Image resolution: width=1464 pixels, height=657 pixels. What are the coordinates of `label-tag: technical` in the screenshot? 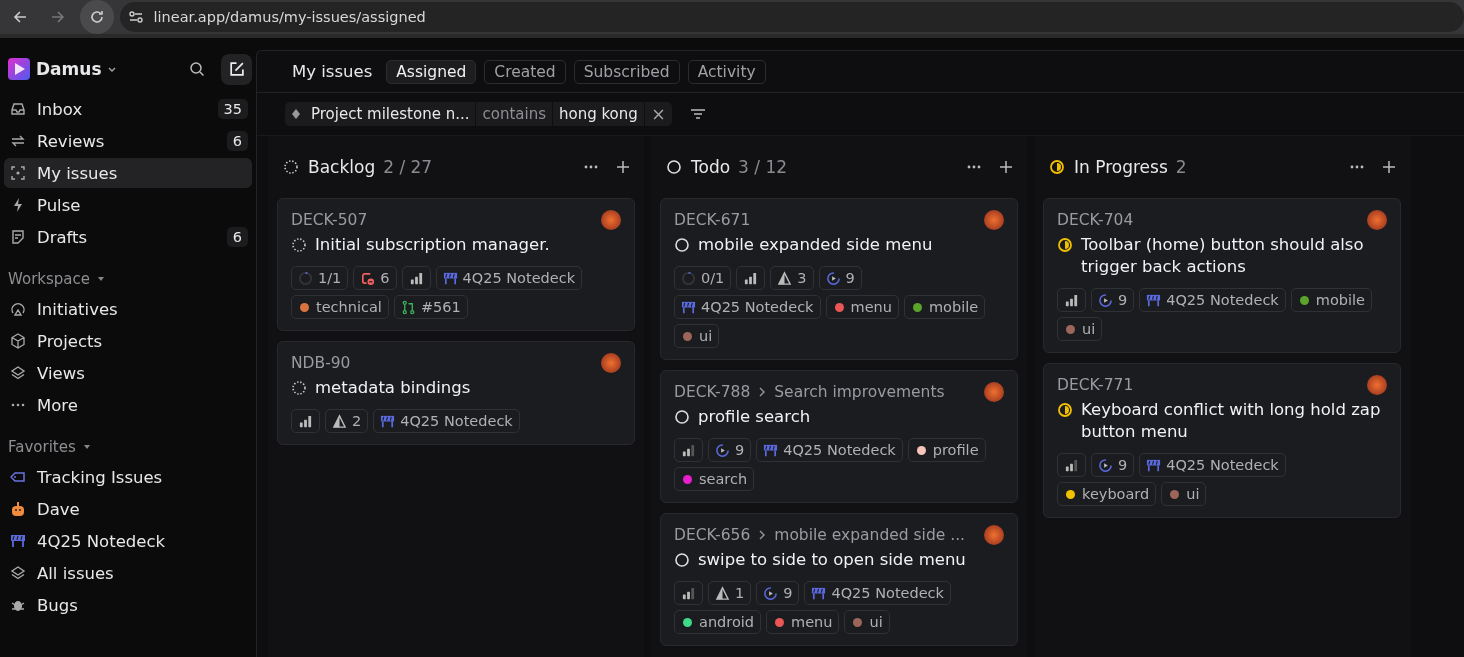 It's located at (340, 307).